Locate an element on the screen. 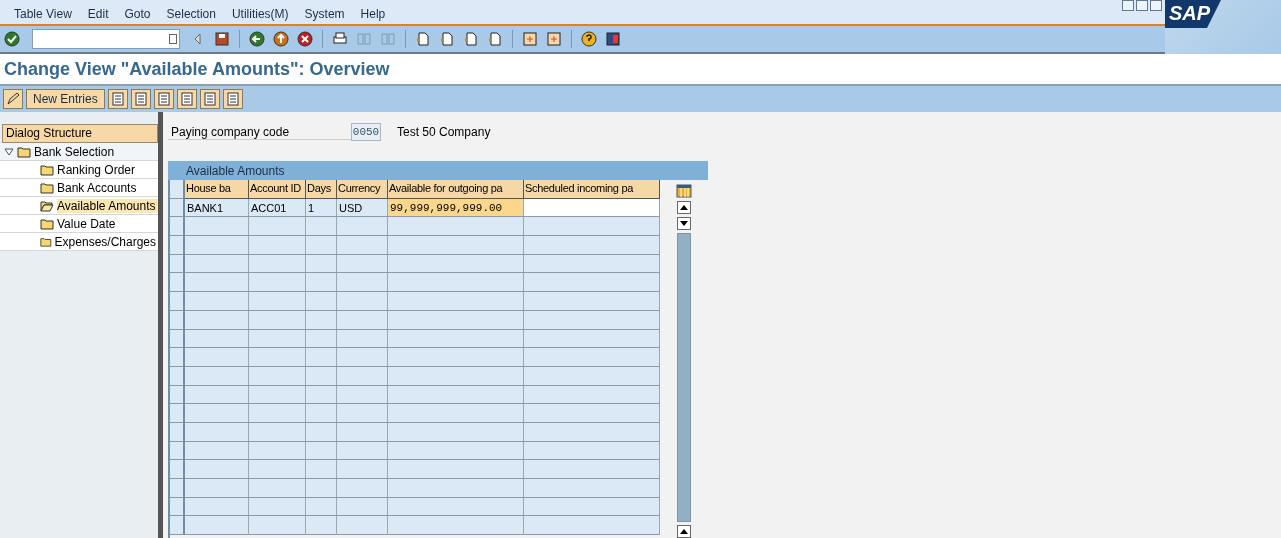  up-arrow-icon is located at coordinates (684, 207).